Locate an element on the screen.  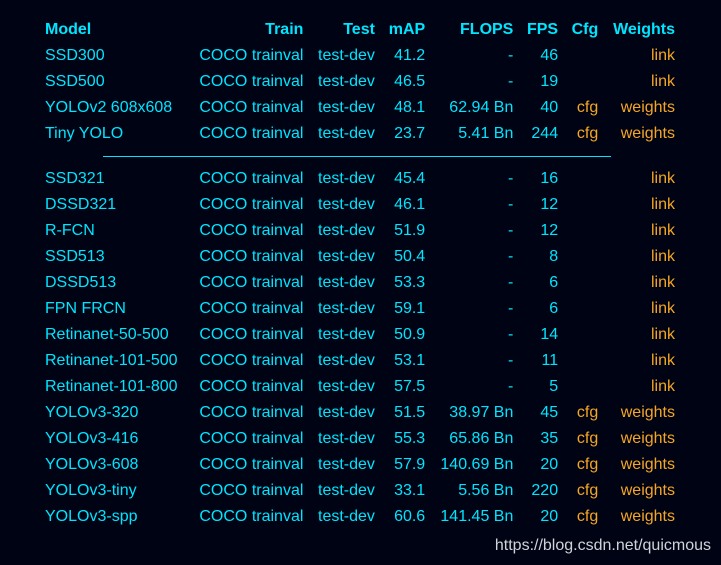
cell-fps: 11 is located at coordinates (550, 360).